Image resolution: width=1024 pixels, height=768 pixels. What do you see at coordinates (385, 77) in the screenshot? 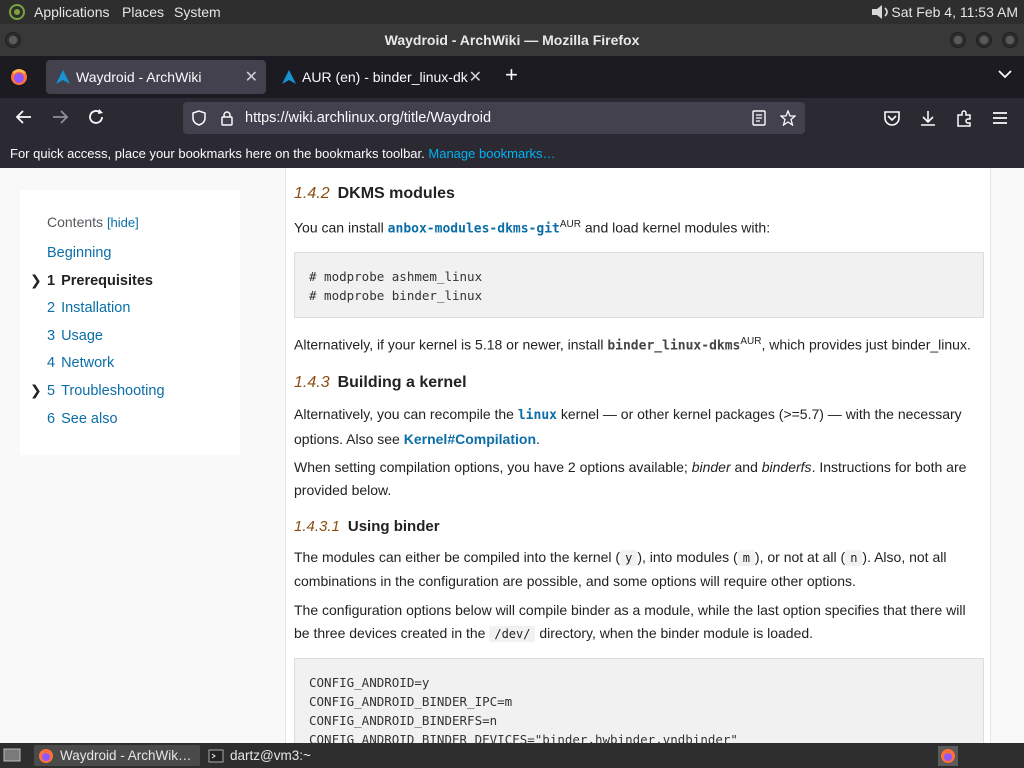
I see `tab-title: AUR (en) - binder_linux-dkms` at bounding box center [385, 77].